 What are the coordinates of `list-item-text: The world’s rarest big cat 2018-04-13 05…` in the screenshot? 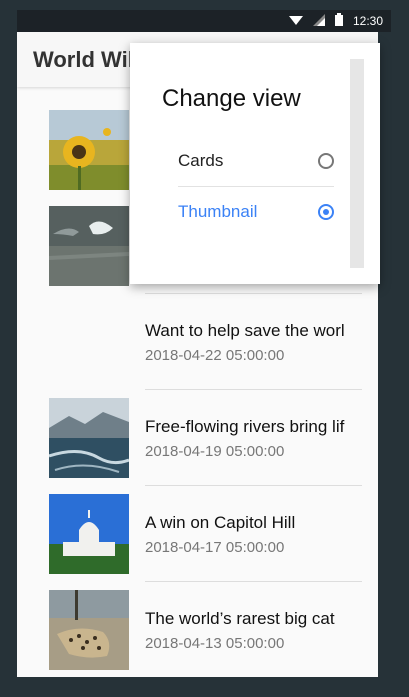 It's located at (245, 630).